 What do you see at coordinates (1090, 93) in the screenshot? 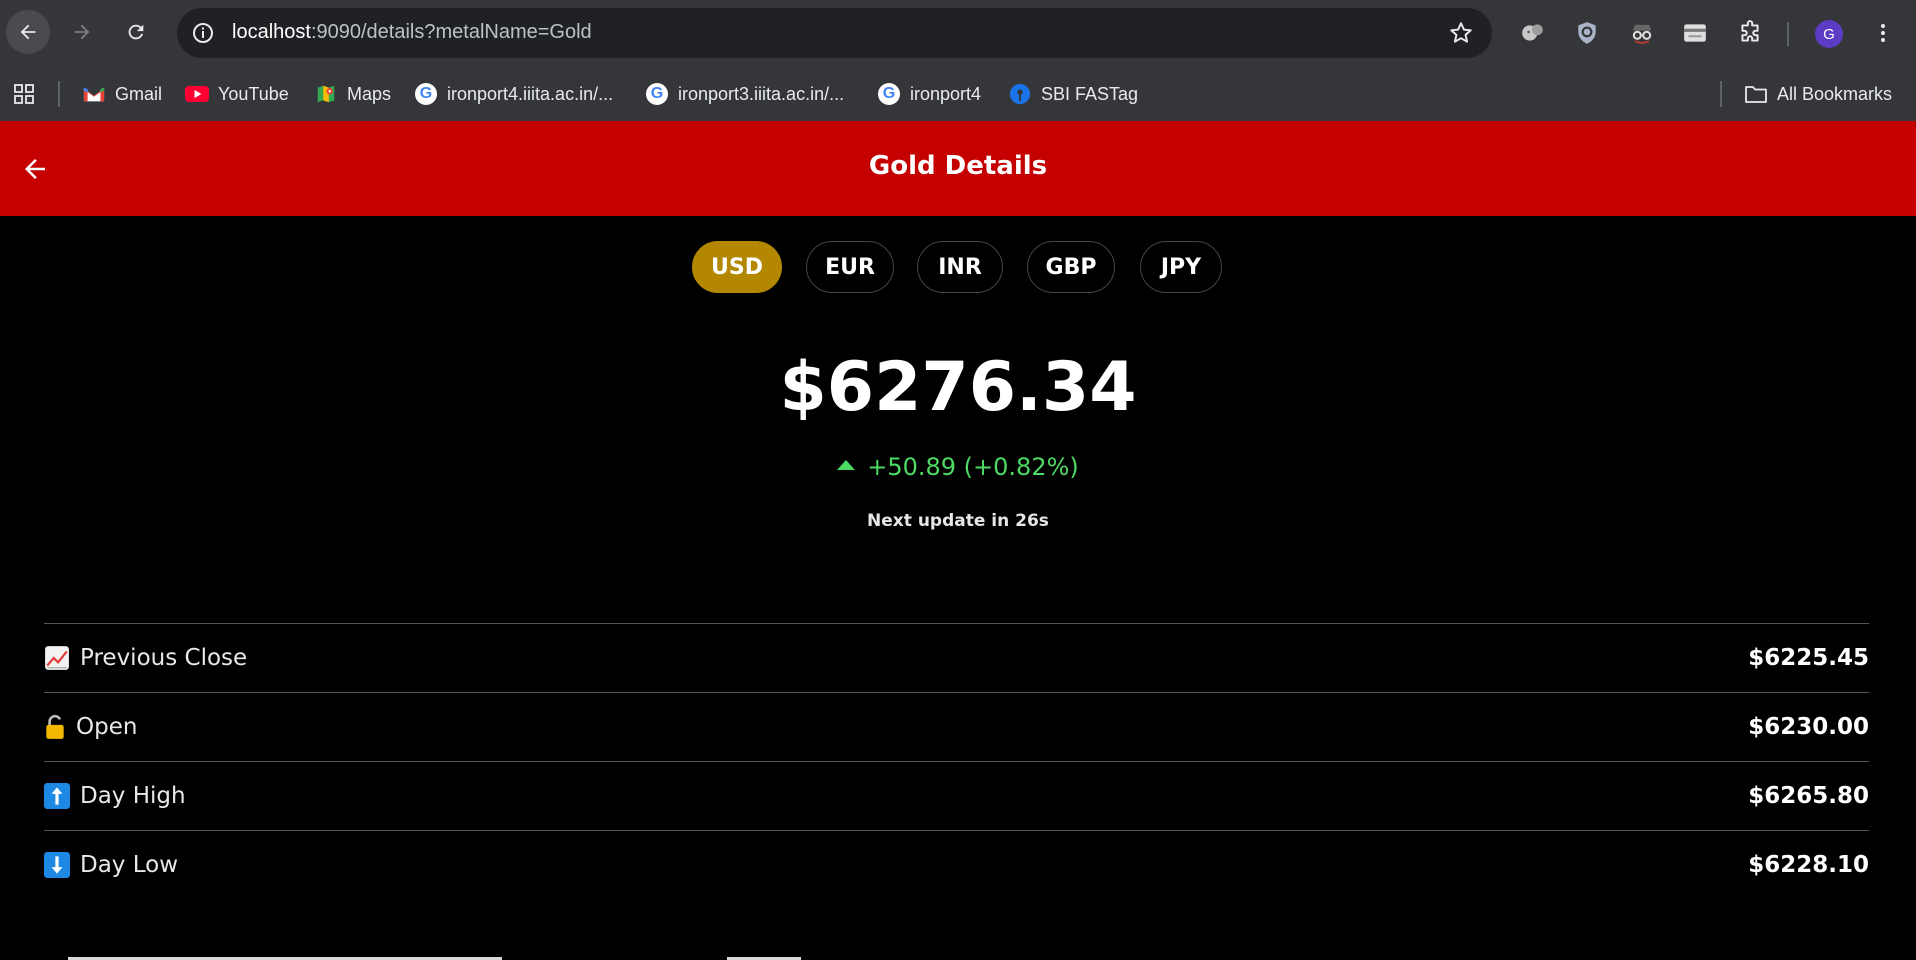
I see `bookmark-label: SBI FASTag` at bounding box center [1090, 93].